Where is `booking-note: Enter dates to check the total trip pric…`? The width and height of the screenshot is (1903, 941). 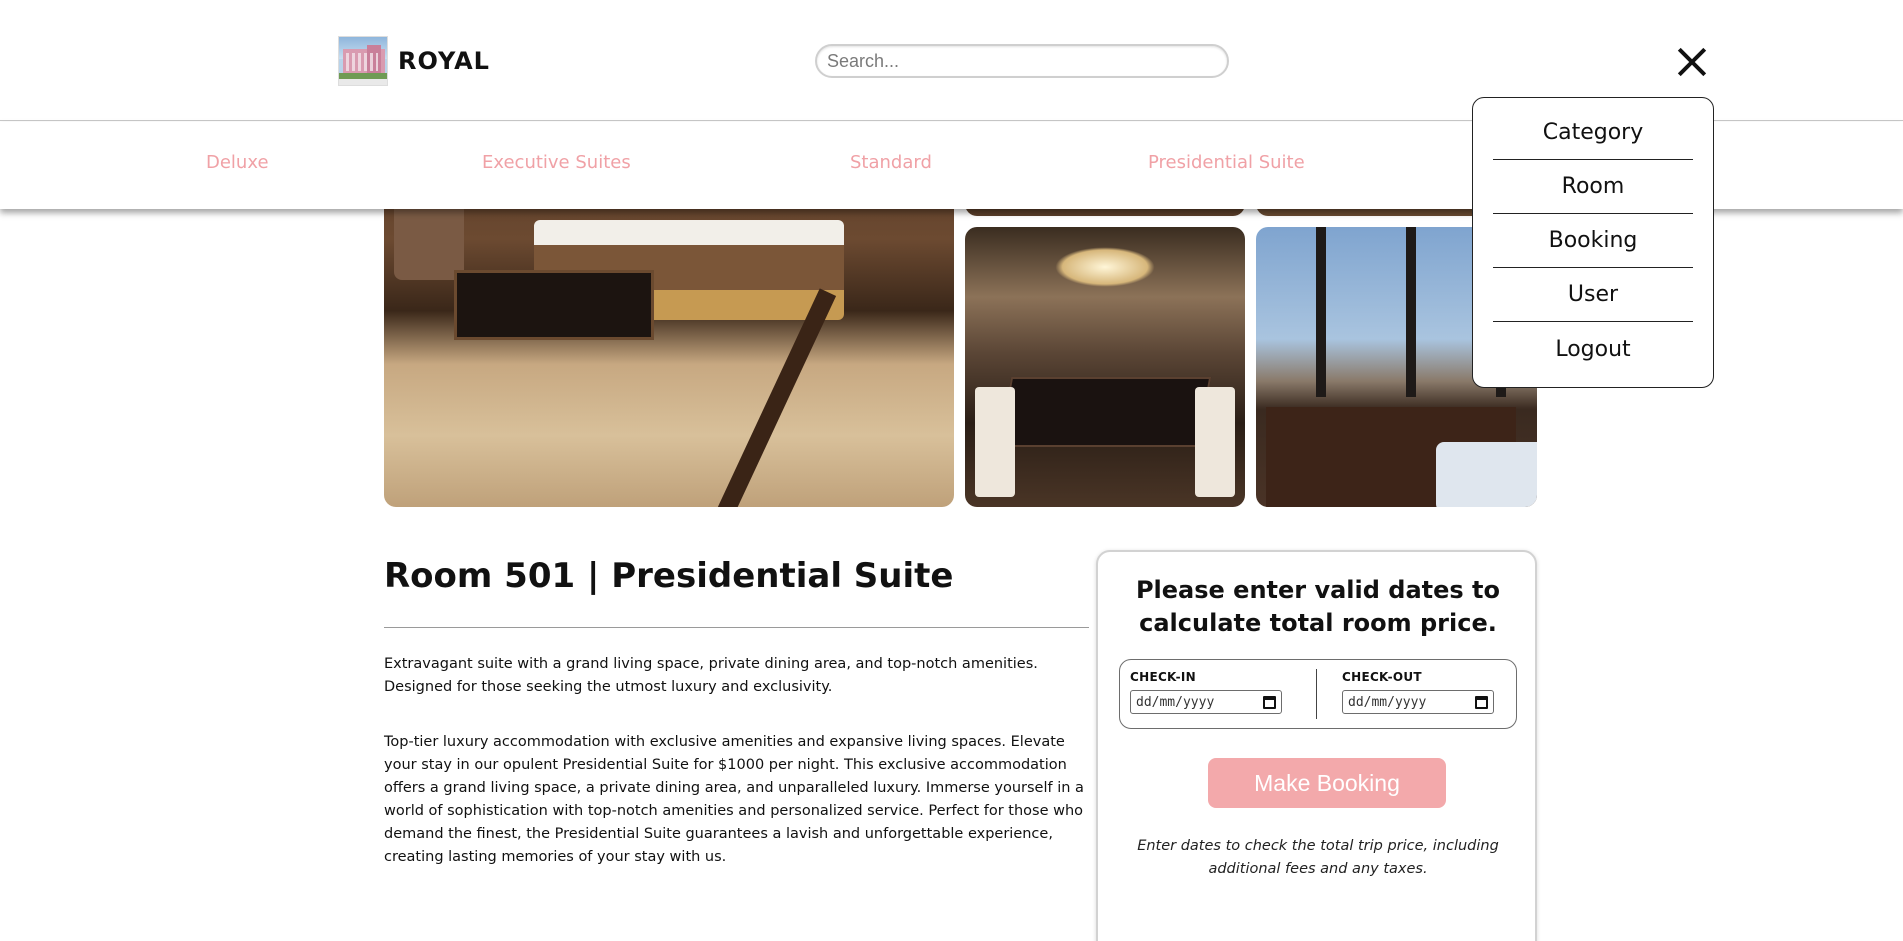
booking-note: Enter dates to check the total trip pric… is located at coordinates (1318, 857).